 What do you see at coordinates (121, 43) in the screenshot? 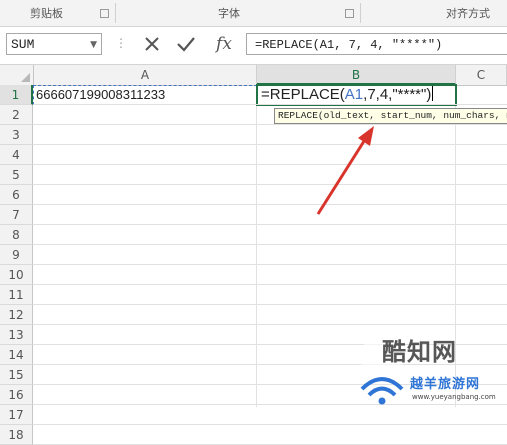
I see `more-dots-icon: ⋮` at bounding box center [121, 43].